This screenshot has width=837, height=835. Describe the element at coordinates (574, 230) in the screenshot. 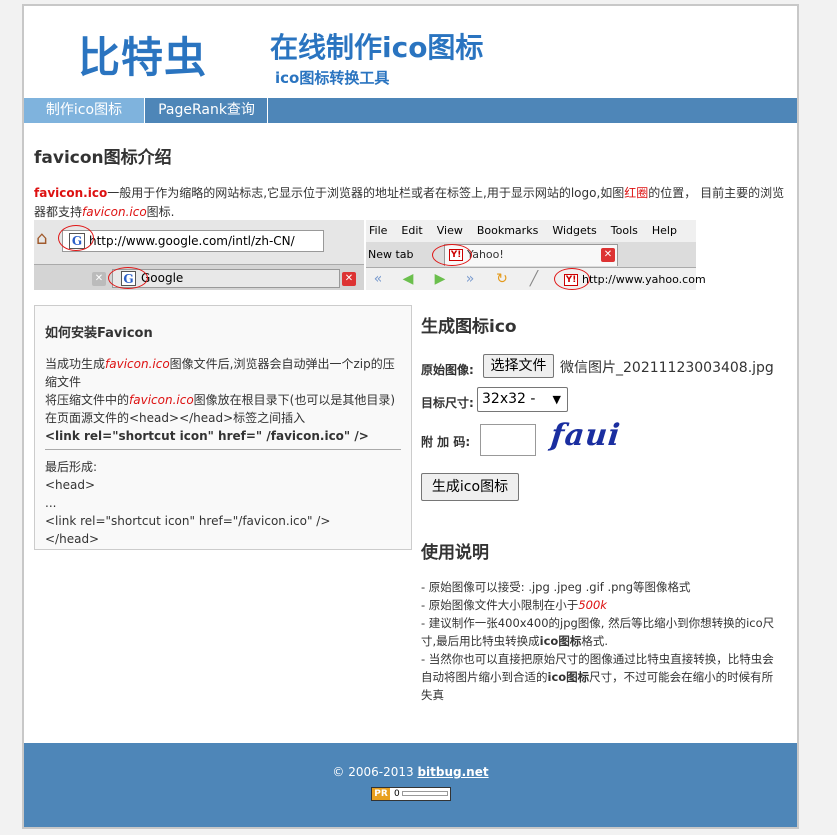

I see `demo-menu-item: Widgets` at that location.